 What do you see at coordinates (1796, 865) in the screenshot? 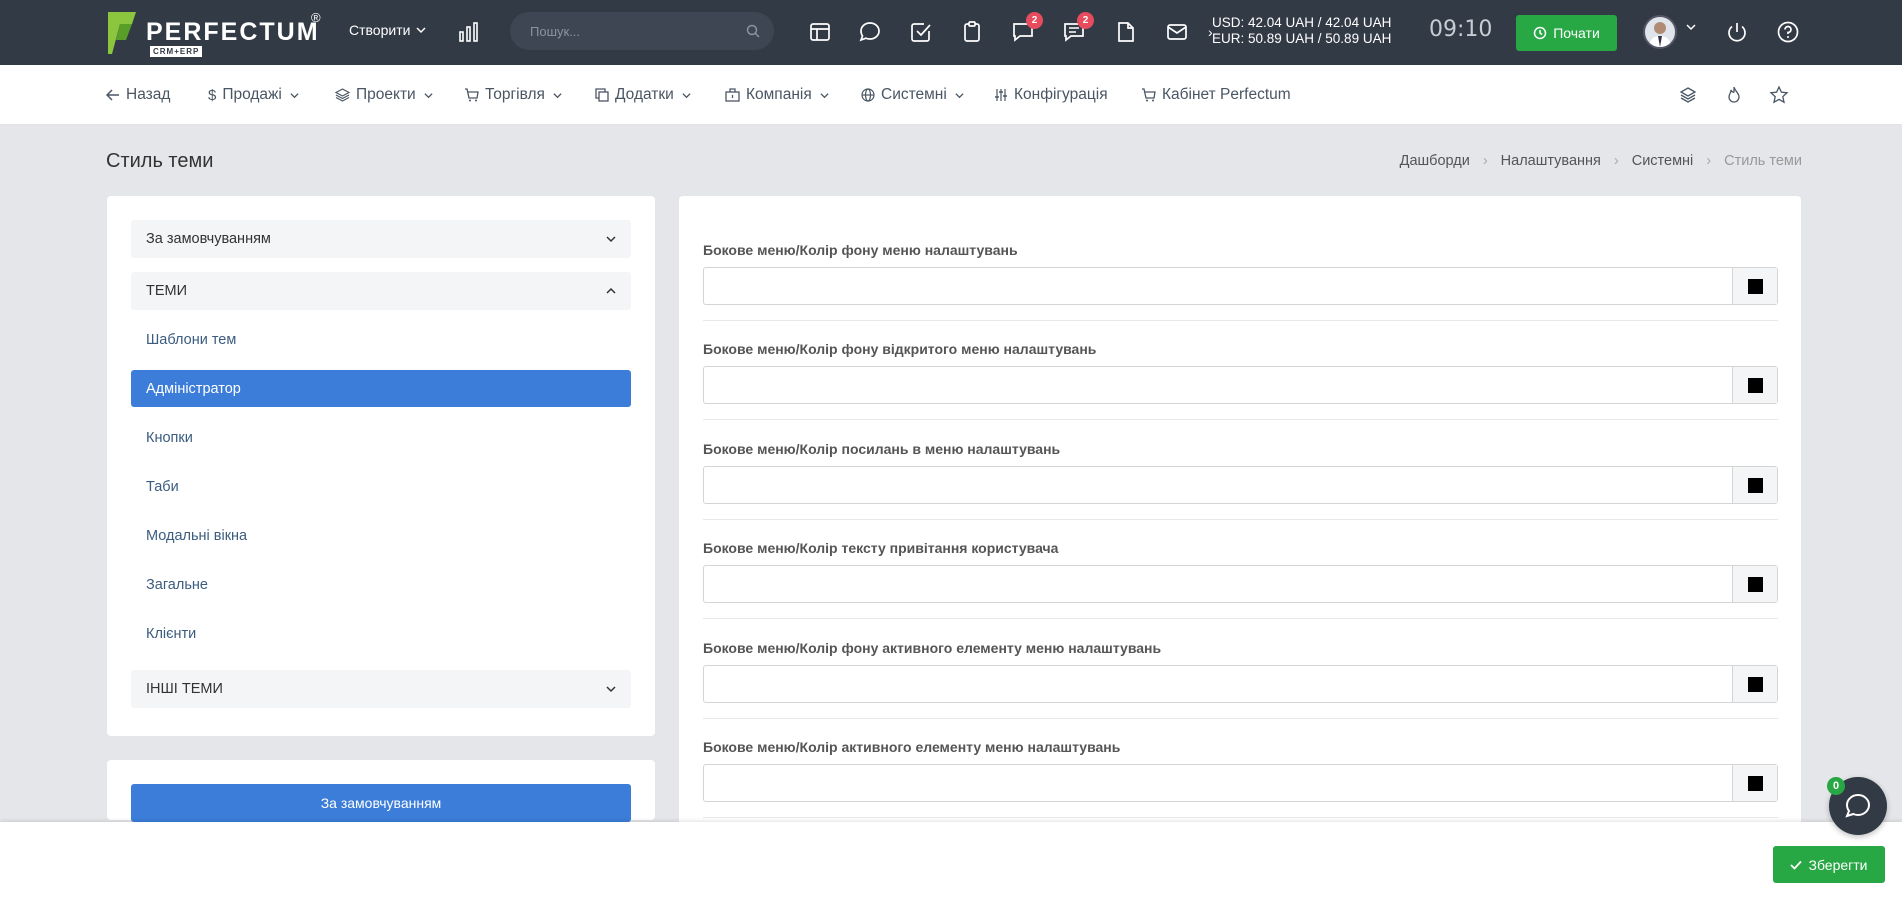
I see `check-icon` at bounding box center [1796, 865].